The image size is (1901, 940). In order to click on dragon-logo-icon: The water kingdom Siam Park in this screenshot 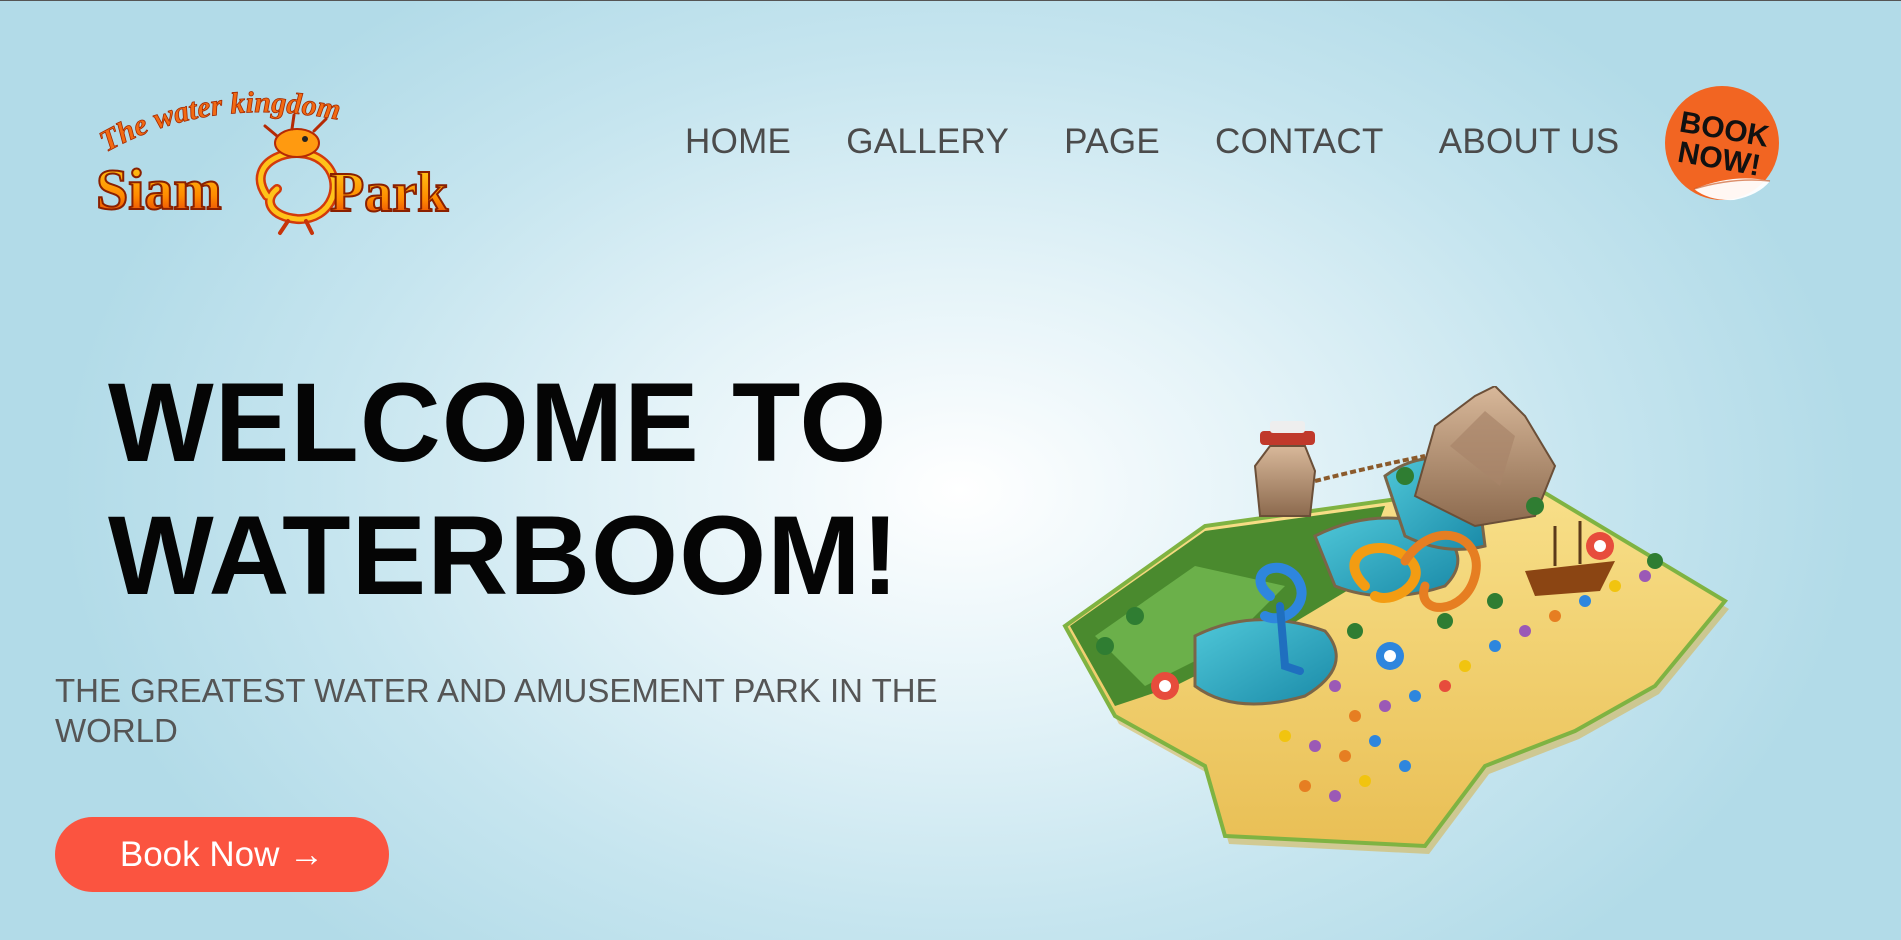, I will do `click(272, 160)`.